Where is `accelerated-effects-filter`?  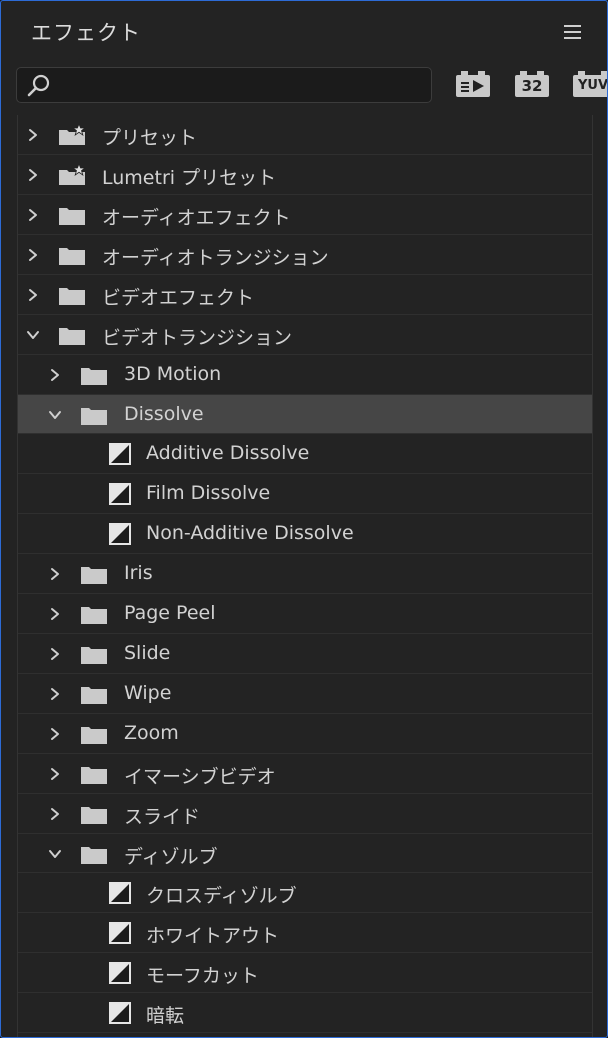
accelerated-effects-filter is located at coordinates (473, 85).